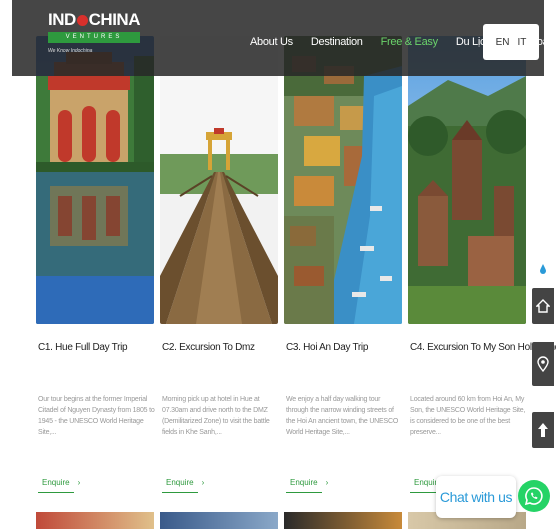  Describe the element at coordinates (219, 180) in the screenshot. I see `tour-image-dmz` at that location.